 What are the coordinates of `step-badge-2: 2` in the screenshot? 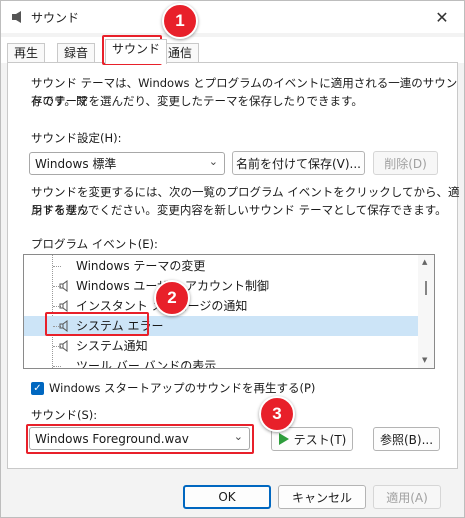 It's located at (172, 298).